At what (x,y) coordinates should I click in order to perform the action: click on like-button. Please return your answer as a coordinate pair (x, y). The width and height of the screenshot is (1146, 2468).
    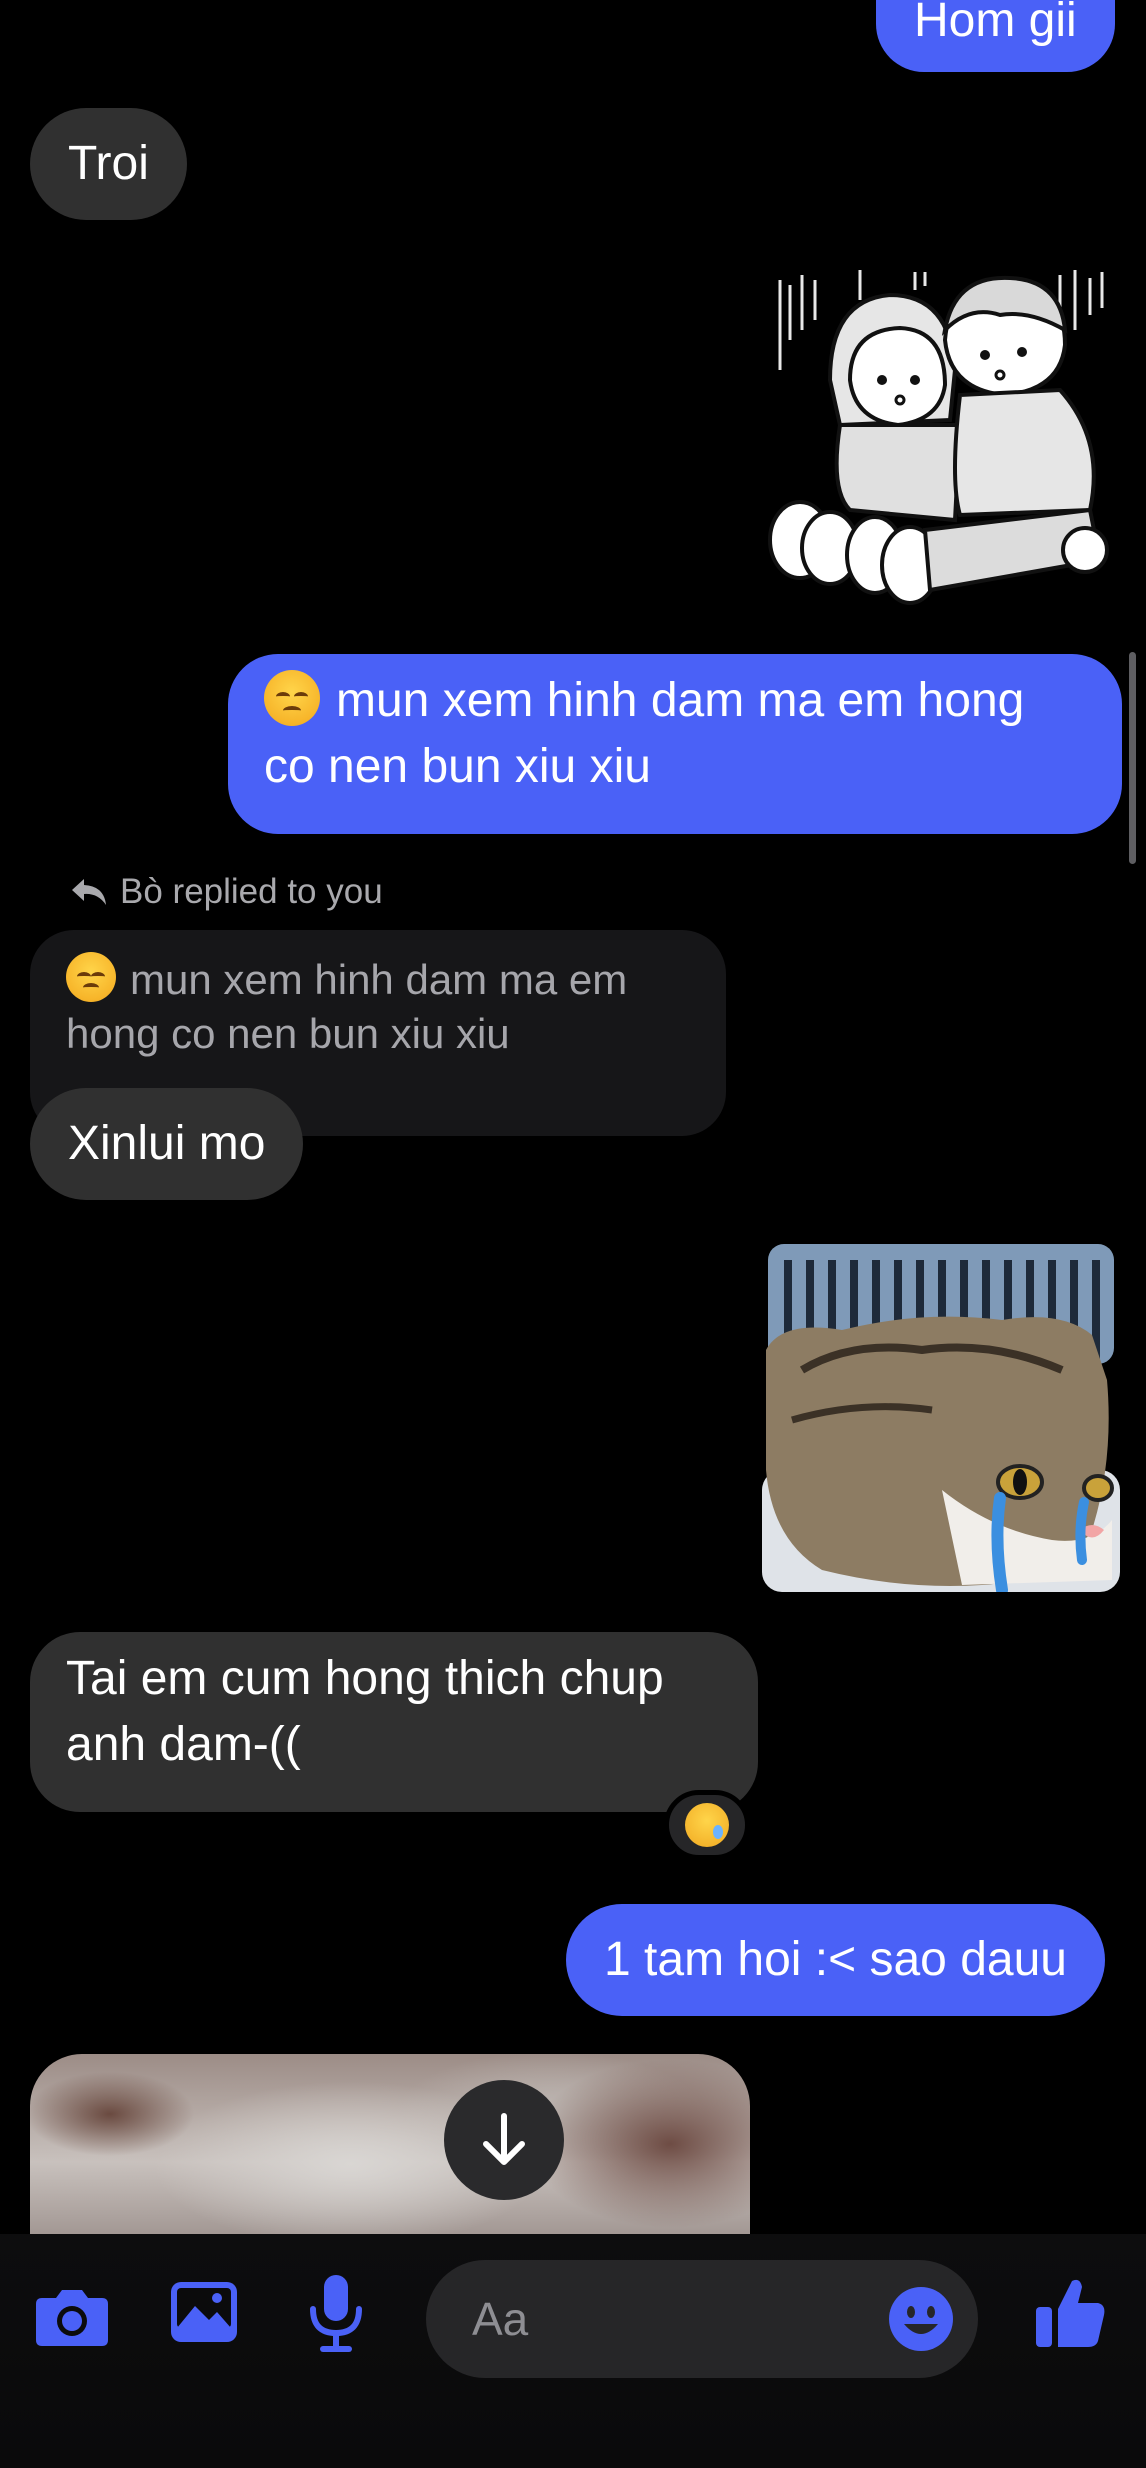
    Looking at the image, I should click on (1071, 2313).